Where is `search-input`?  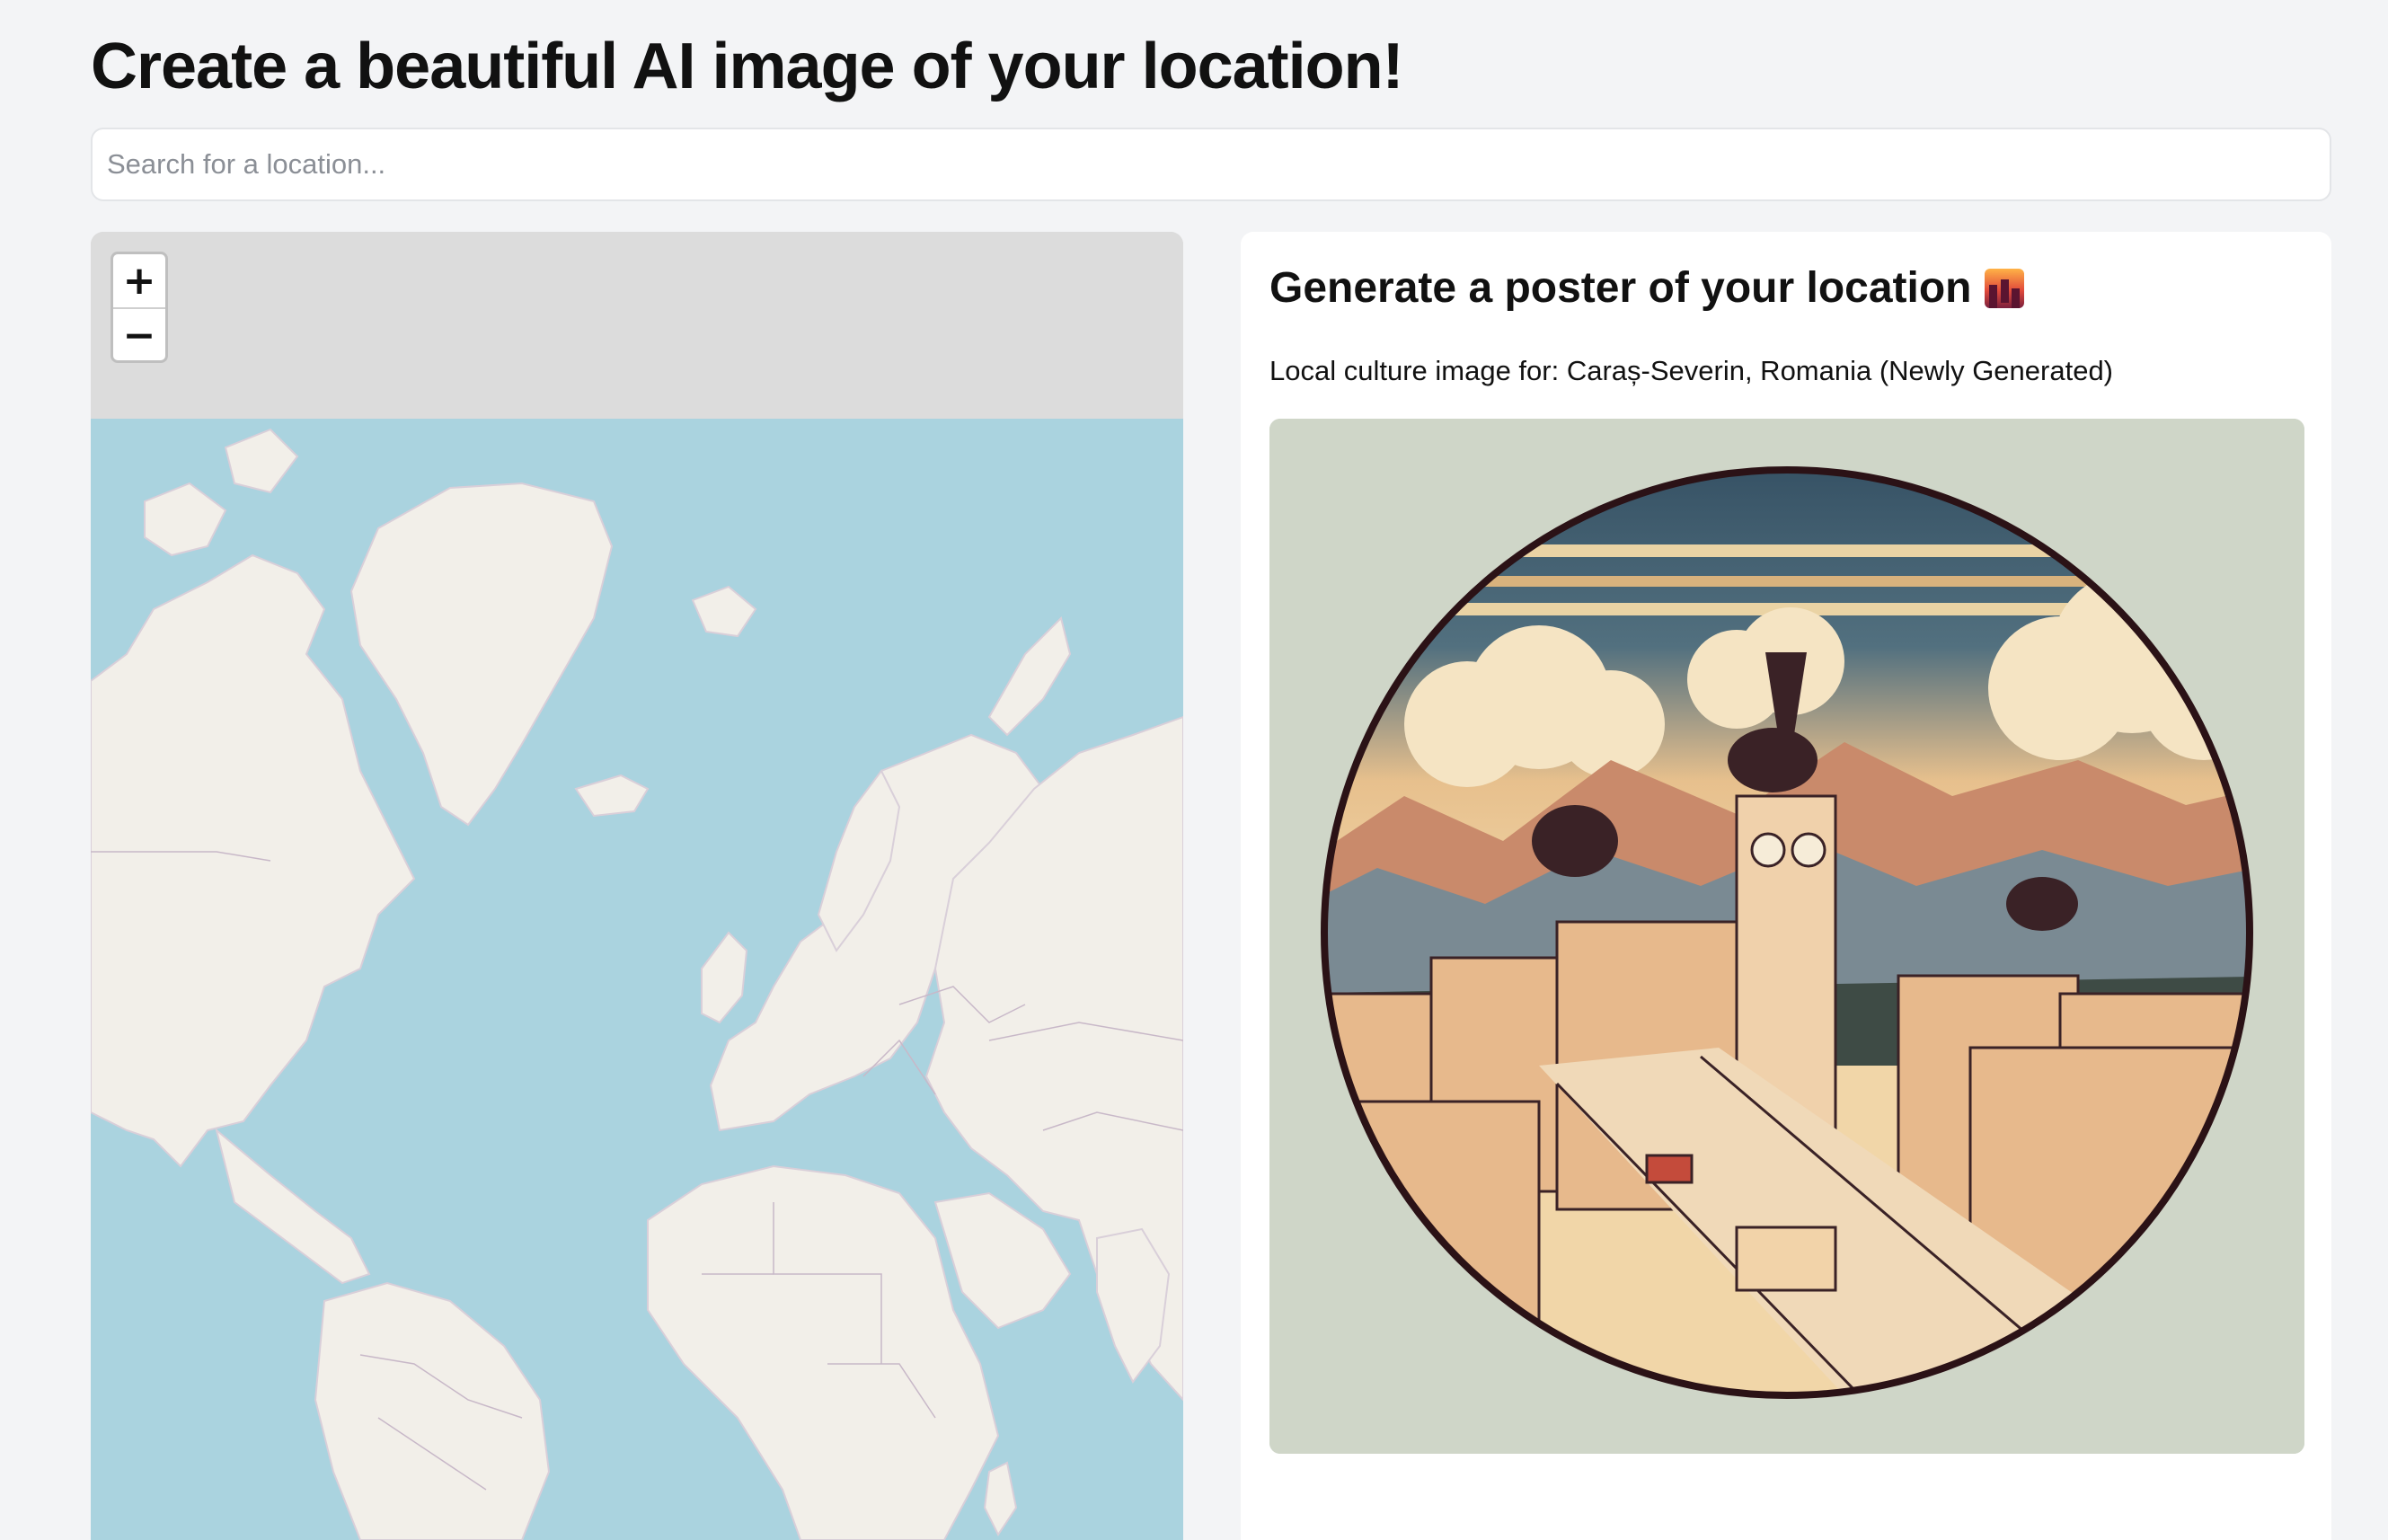 search-input is located at coordinates (1211, 164).